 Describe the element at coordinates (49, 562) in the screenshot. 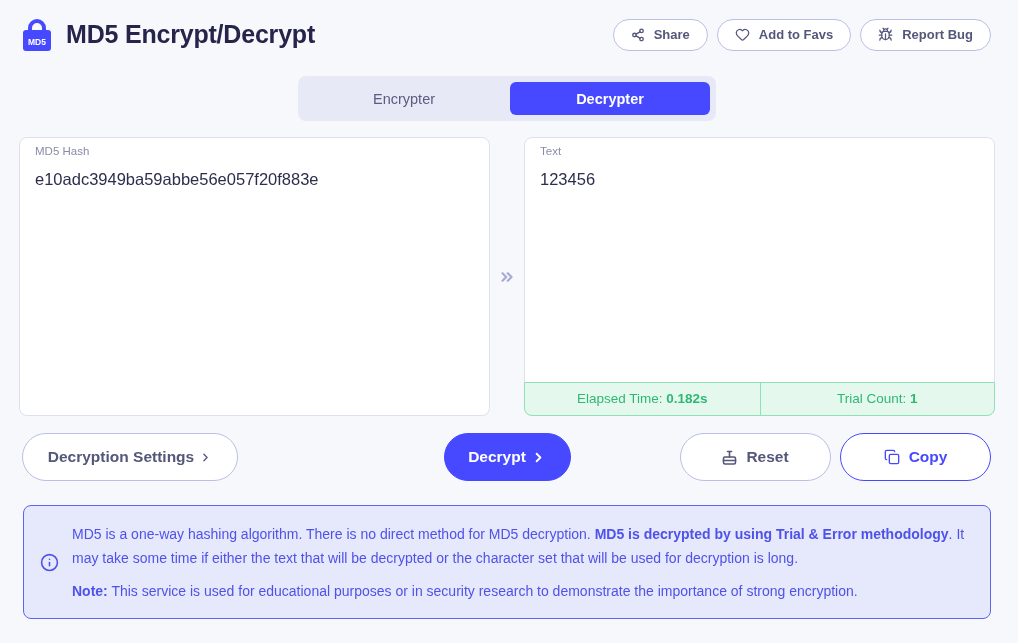

I see `info-icon` at that location.